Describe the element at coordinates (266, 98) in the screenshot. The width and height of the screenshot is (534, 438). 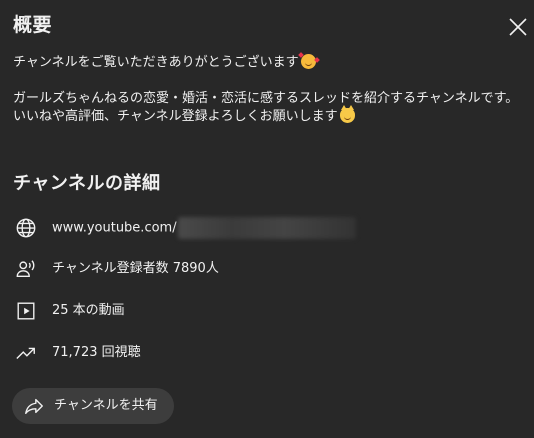
I see `description-line-2: ガールズちゃんねるの恋愛・婚活・恋活に感するスレッドを紹介するチャンネルです。` at that location.